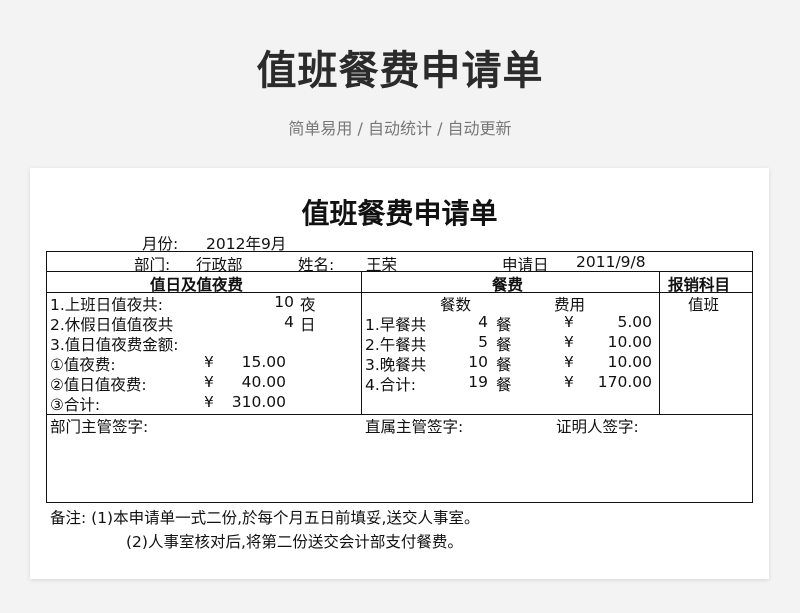 This screenshot has height=613, width=800. I want to click on meal-col-fee-header: 费用, so click(570, 305).